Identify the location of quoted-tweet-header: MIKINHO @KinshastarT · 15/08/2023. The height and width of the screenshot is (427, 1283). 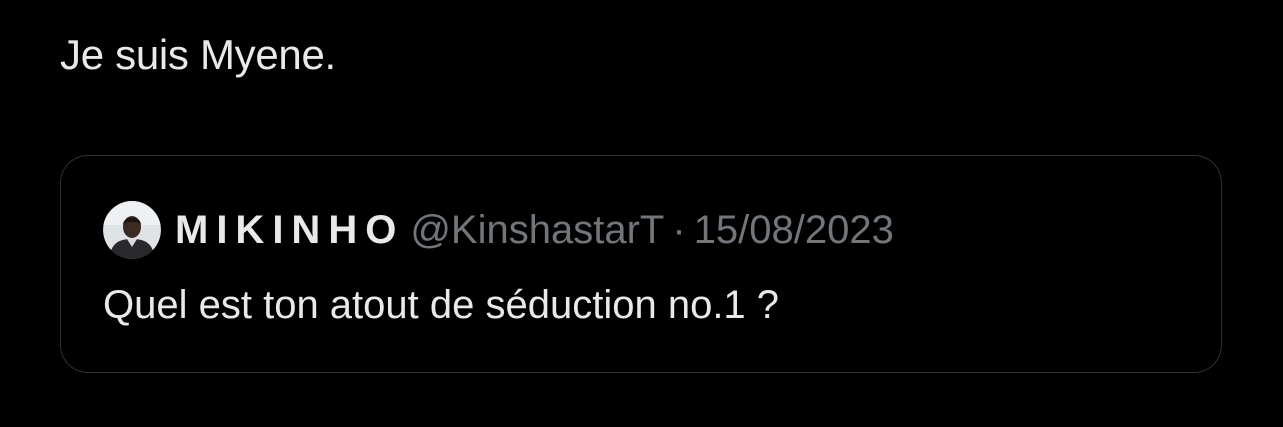
(498, 230).